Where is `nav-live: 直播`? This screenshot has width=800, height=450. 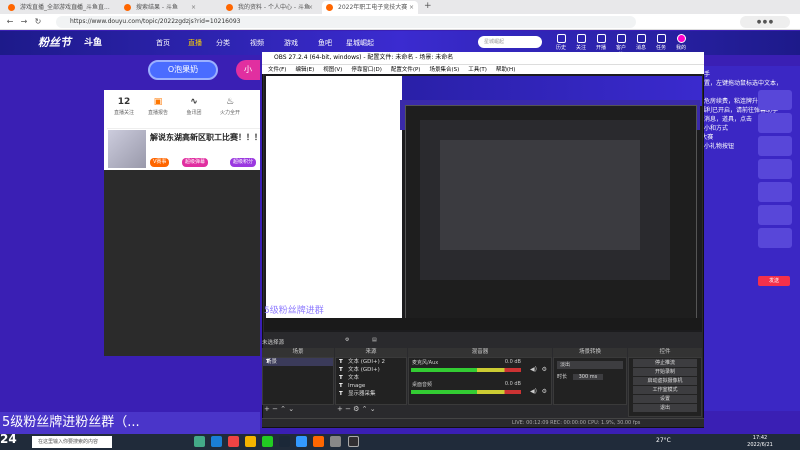
nav-live: 直播 is located at coordinates (195, 43).